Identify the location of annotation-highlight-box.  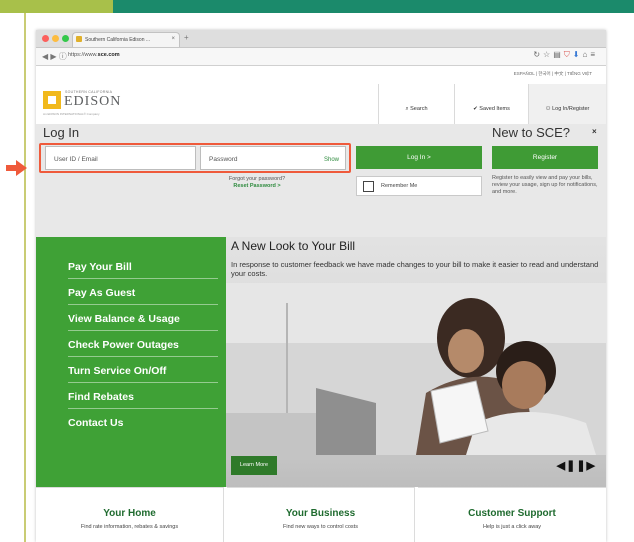
(195, 158).